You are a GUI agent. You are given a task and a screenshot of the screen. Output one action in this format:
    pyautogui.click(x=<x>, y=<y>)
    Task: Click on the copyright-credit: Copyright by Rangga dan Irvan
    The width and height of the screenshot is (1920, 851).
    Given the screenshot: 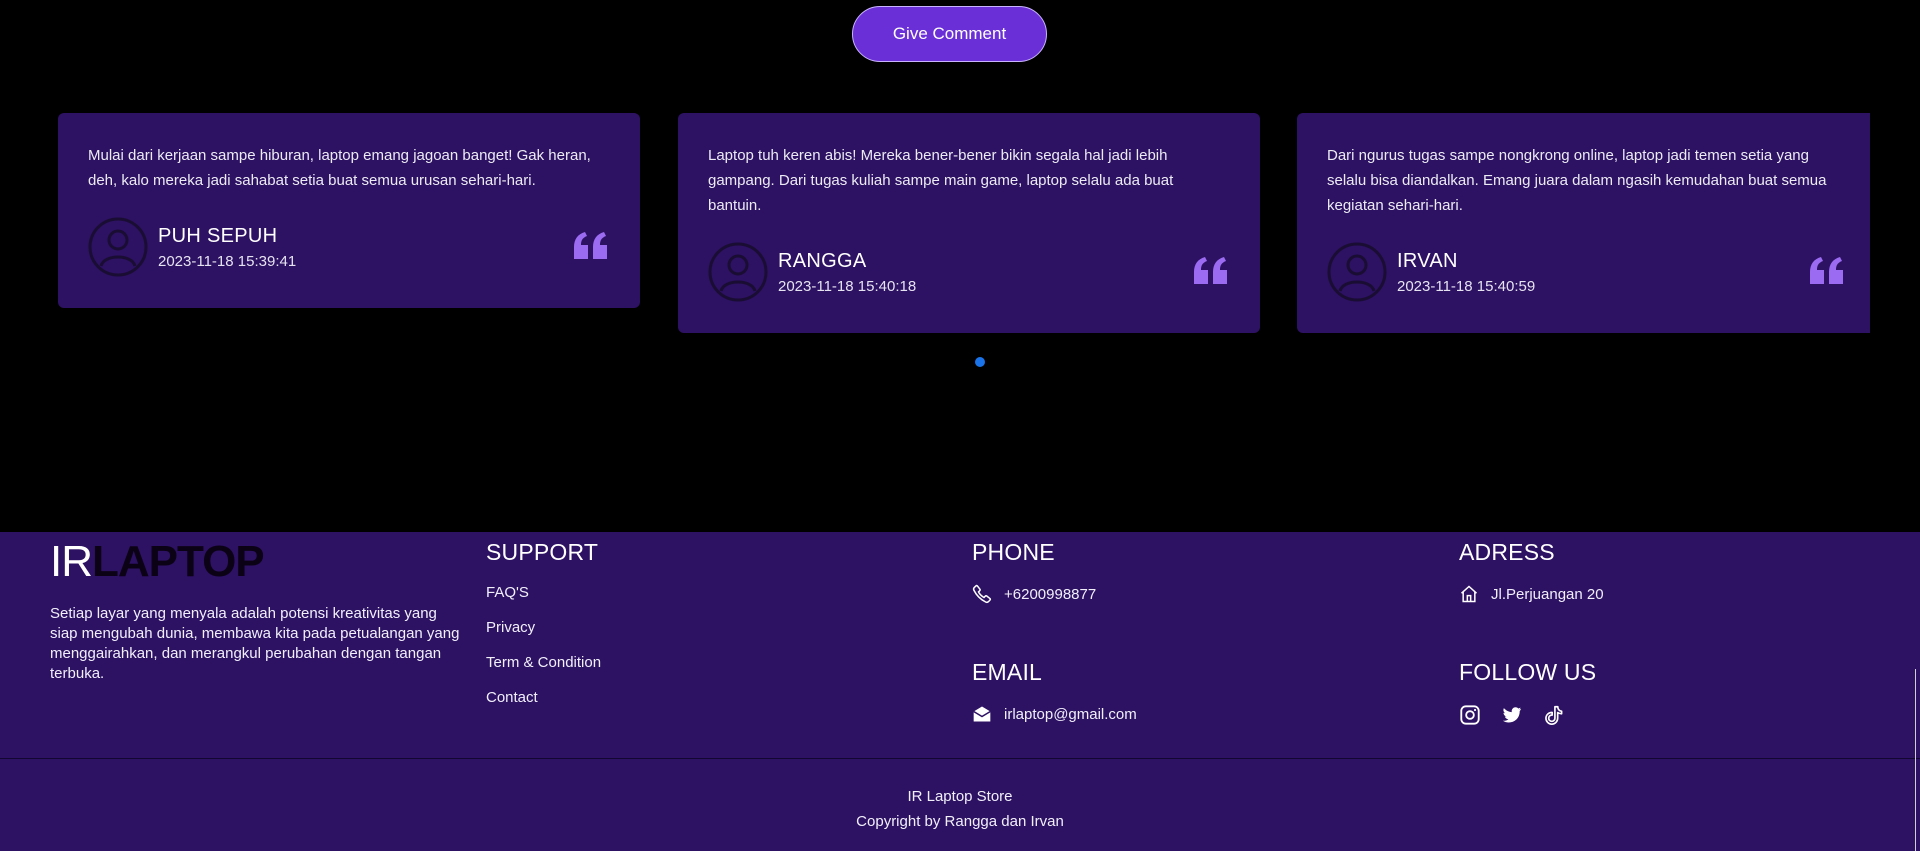 What is the action you would take?
    pyautogui.click(x=960, y=821)
    